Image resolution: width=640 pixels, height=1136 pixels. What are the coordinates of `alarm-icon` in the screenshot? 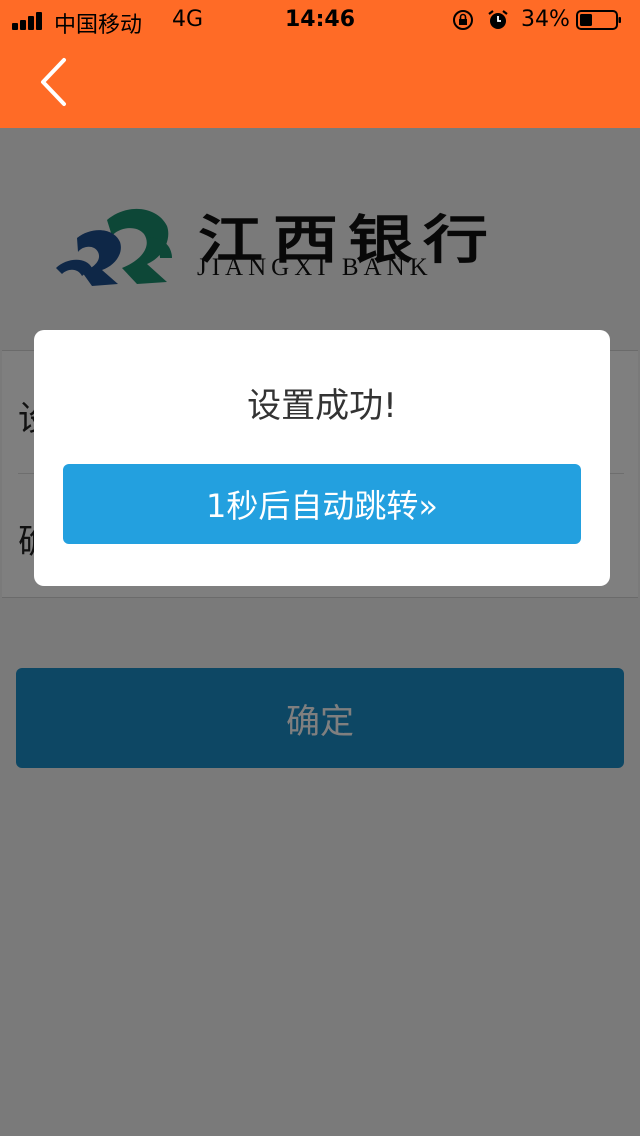 It's located at (498, 19).